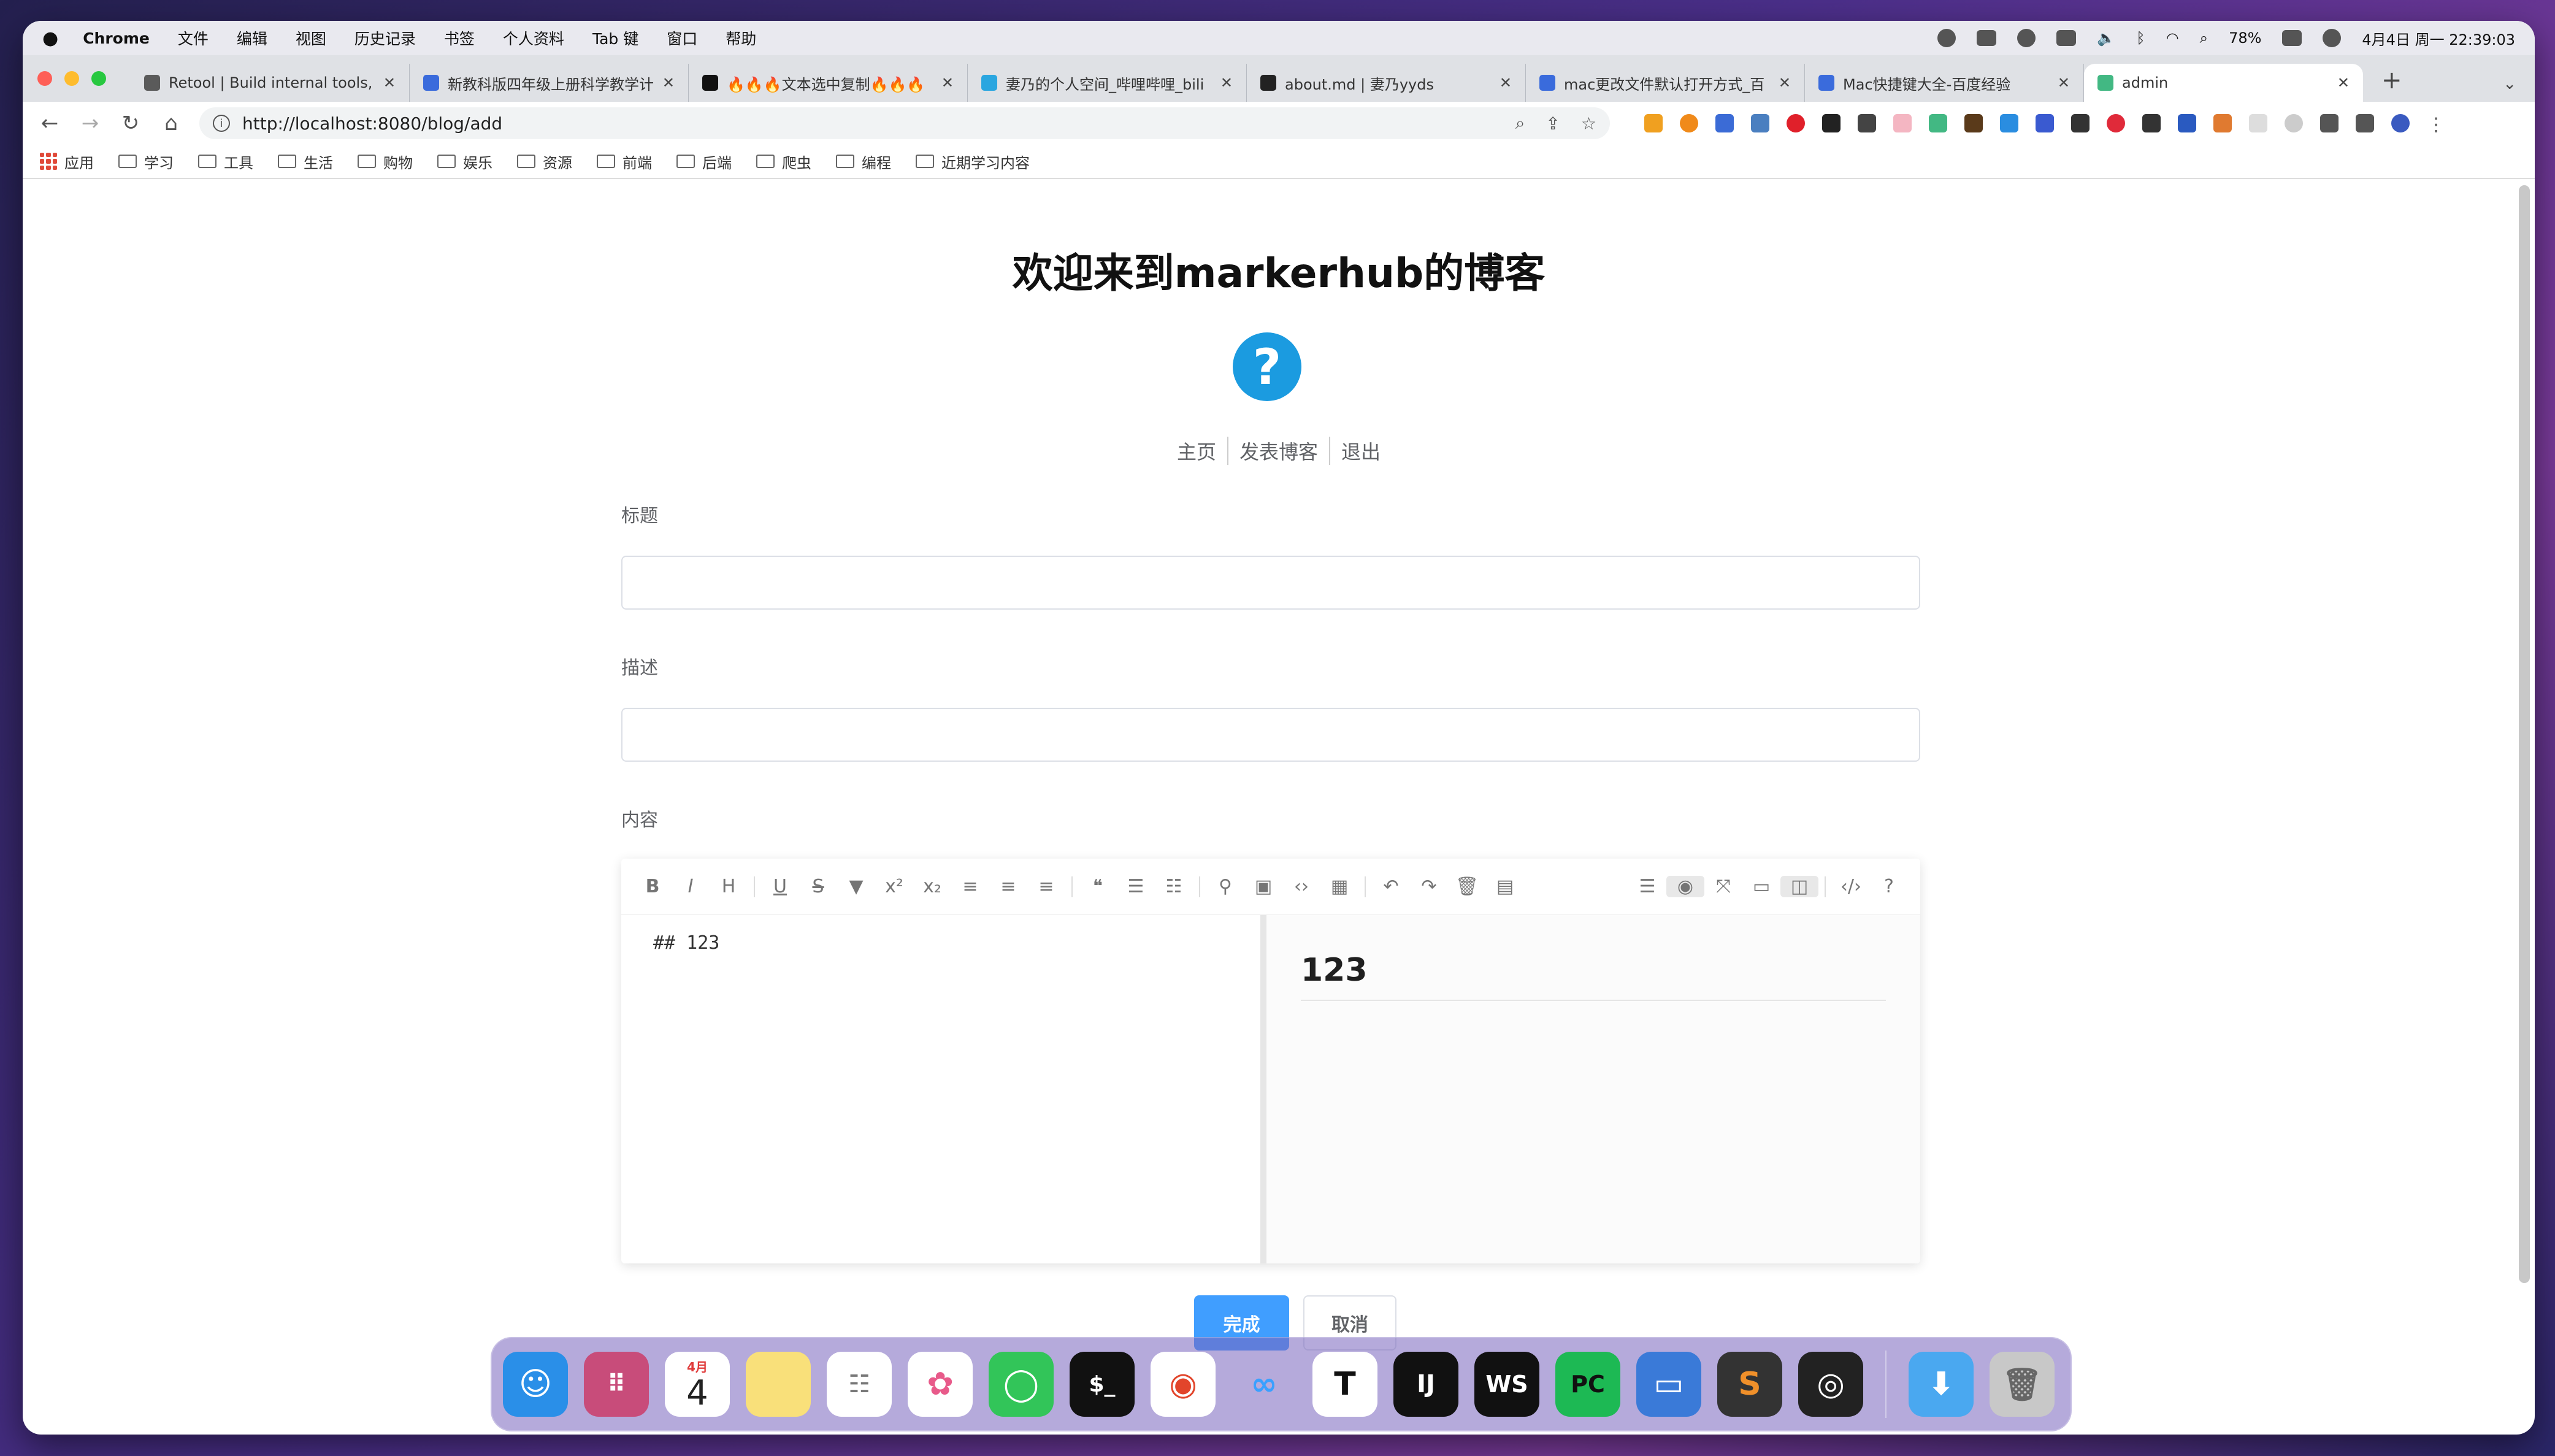  Describe the element at coordinates (1174, 886) in the screenshot. I see `unordered-list-icon: ☷` at that location.